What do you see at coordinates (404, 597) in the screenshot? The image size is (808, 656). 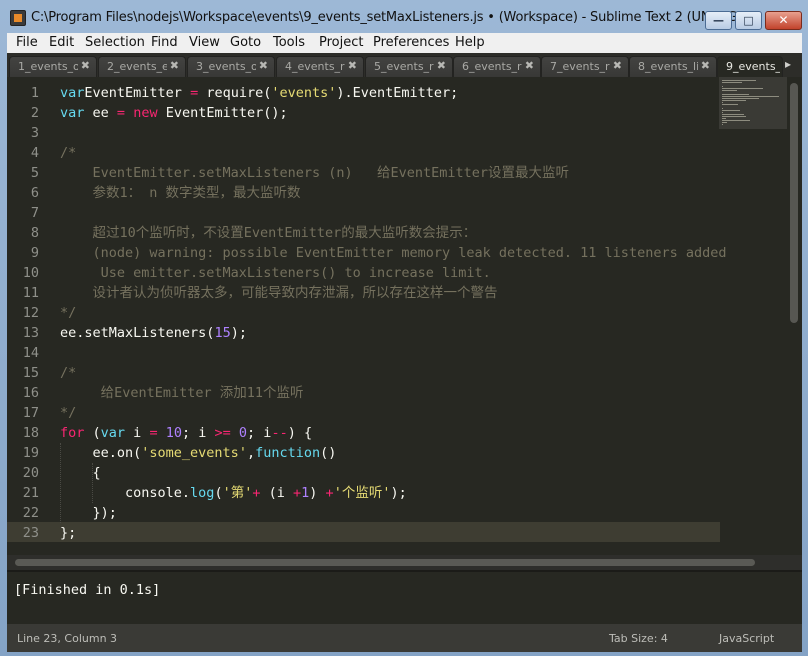 I see `build-output-panel: [Finished in 0.1s]` at bounding box center [404, 597].